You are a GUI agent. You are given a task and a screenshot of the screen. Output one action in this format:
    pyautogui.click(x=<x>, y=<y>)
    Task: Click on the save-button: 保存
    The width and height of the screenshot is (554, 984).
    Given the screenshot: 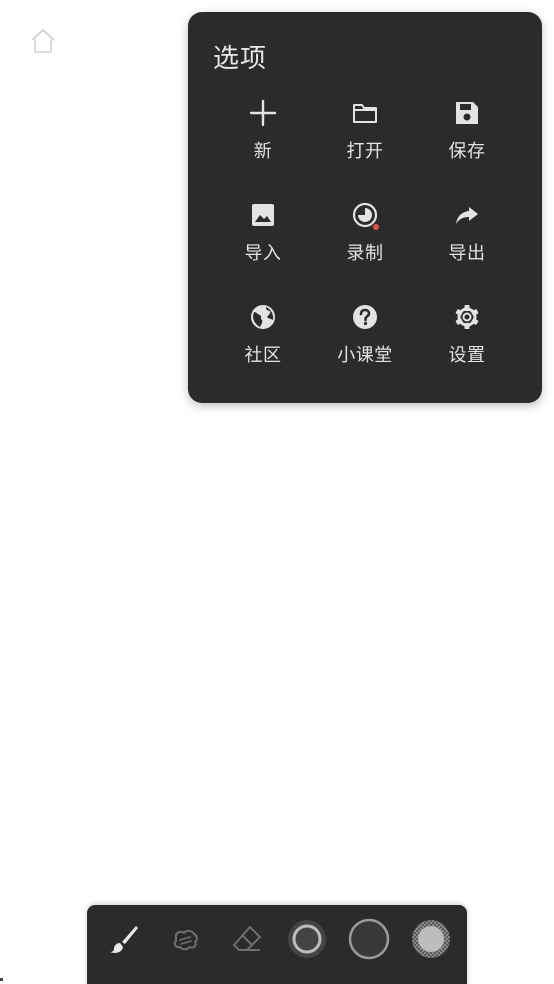 What is the action you would take?
    pyautogui.click(x=467, y=145)
    